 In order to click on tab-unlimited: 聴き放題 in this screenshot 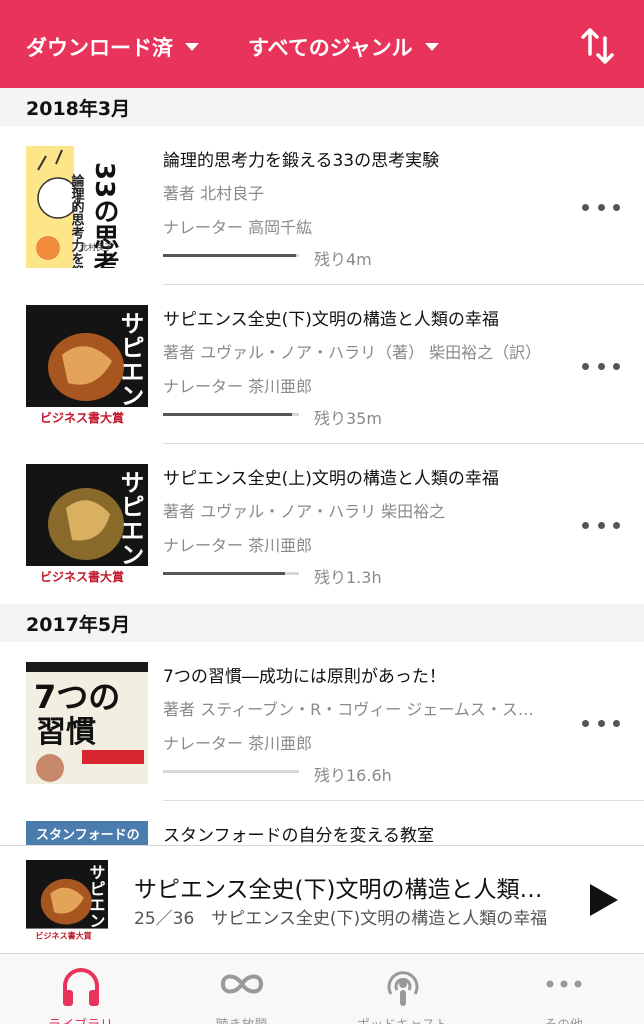, I will do `click(241, 989)`.